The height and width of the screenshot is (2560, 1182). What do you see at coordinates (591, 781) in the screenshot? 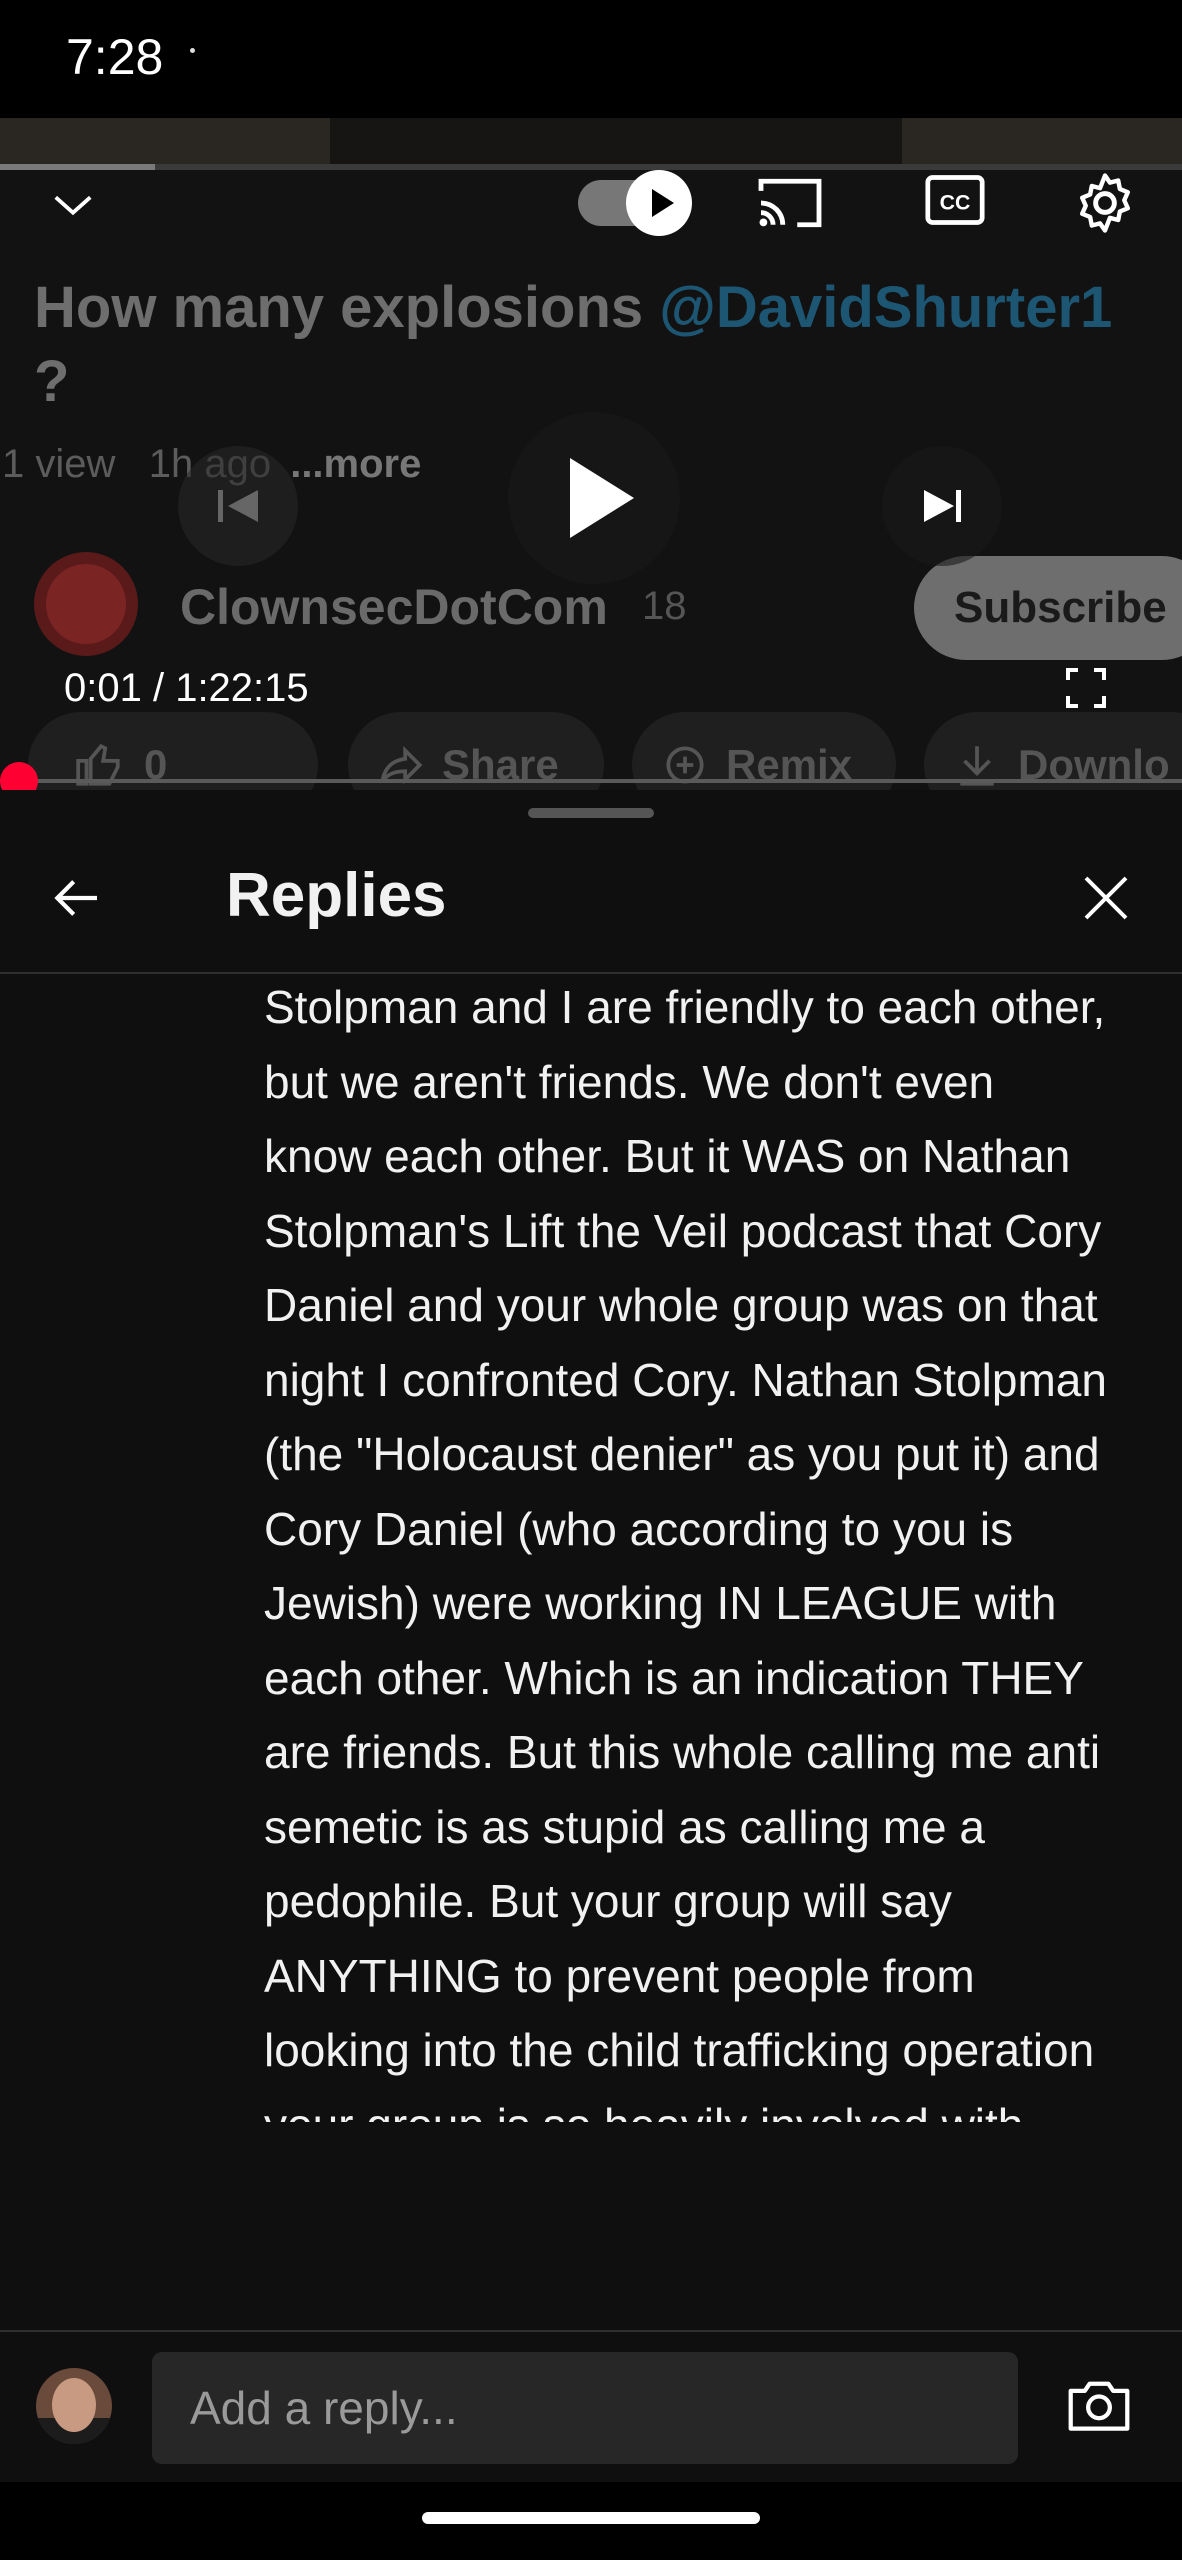
I see `seek-bar` at bounding box center [591, 781].